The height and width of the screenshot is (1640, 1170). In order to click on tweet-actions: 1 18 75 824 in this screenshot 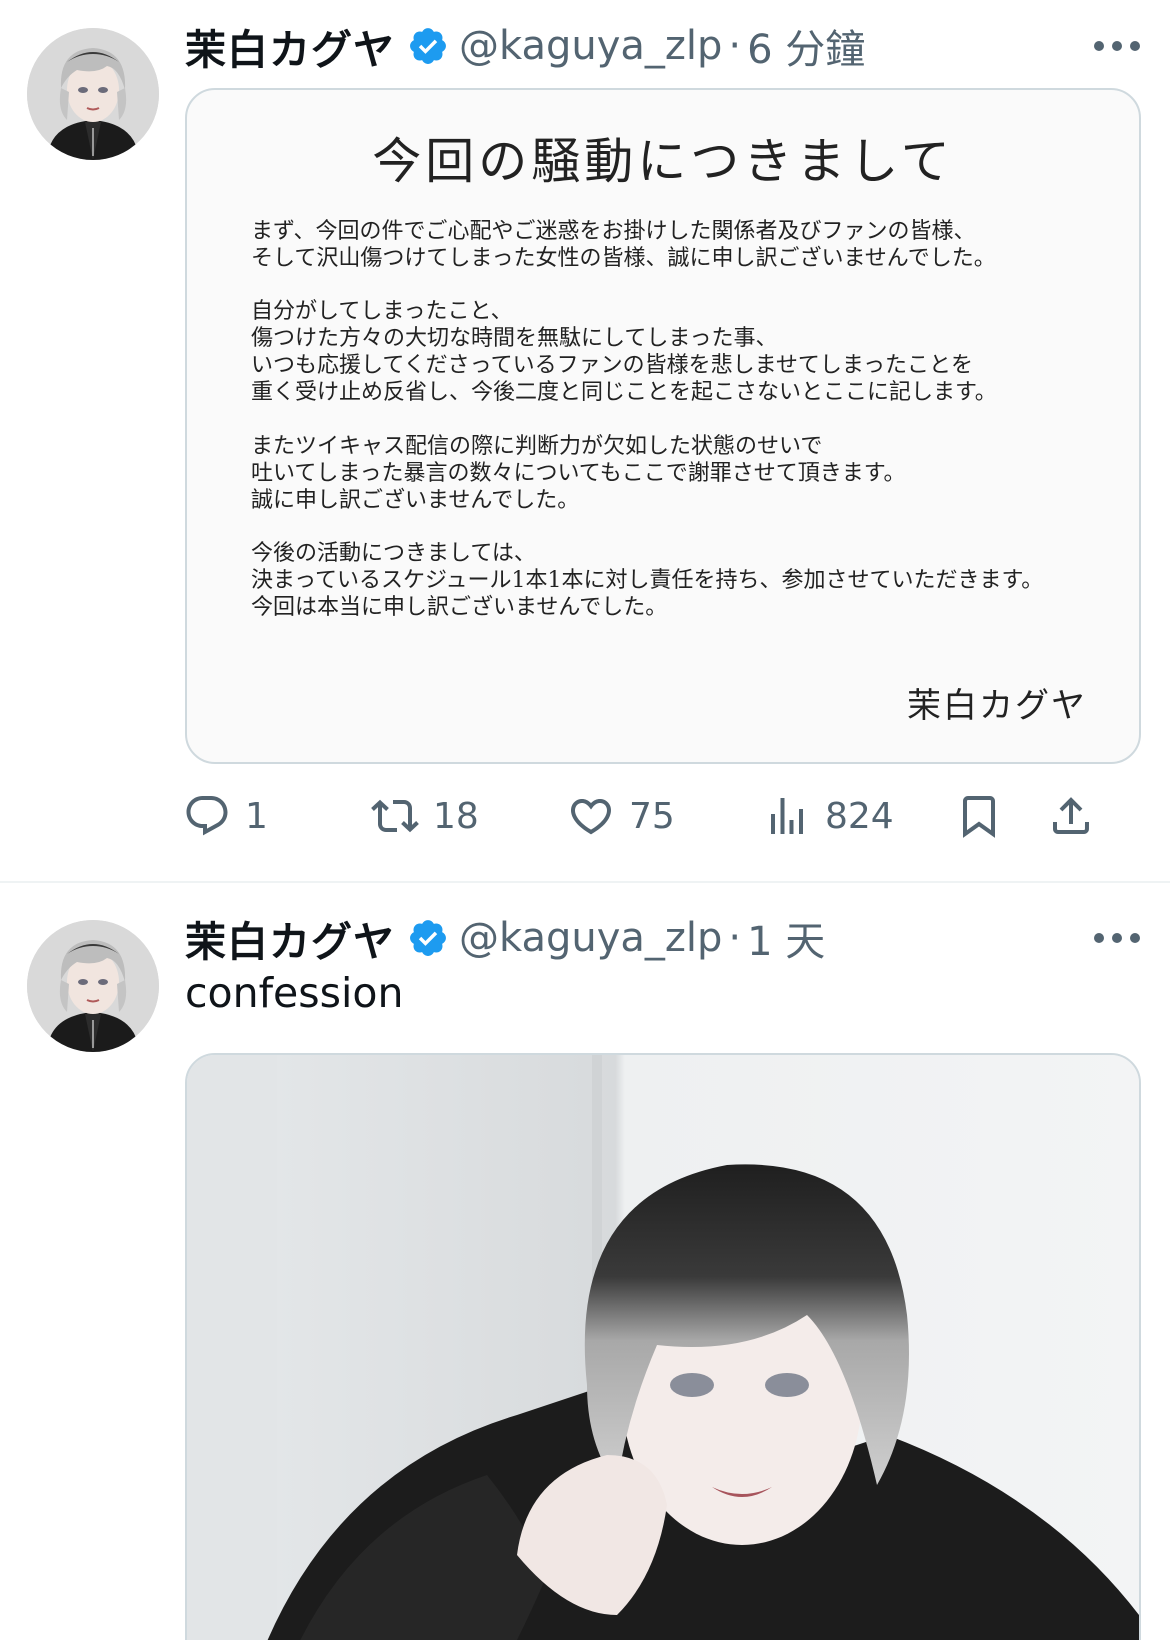, I will do `click(663, 816)`.